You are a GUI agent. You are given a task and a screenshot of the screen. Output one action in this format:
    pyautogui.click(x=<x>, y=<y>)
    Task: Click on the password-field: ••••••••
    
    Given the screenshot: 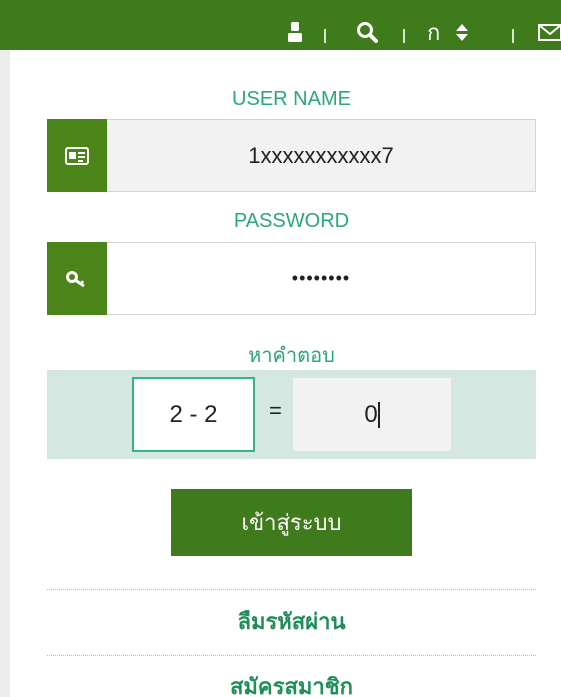 What is the action you would take?
    pyautogui.click(x=291, y=278)
    